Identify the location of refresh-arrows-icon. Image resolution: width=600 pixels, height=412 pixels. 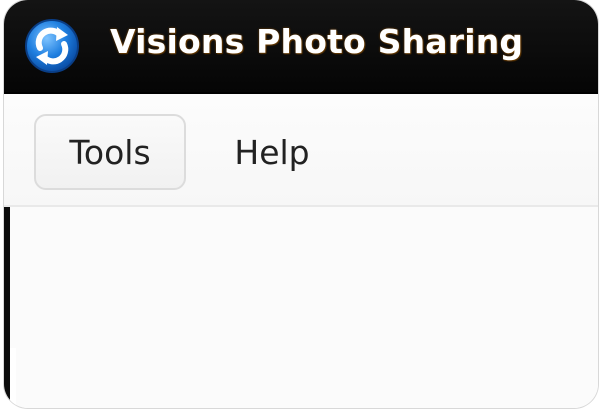
(52, 46).